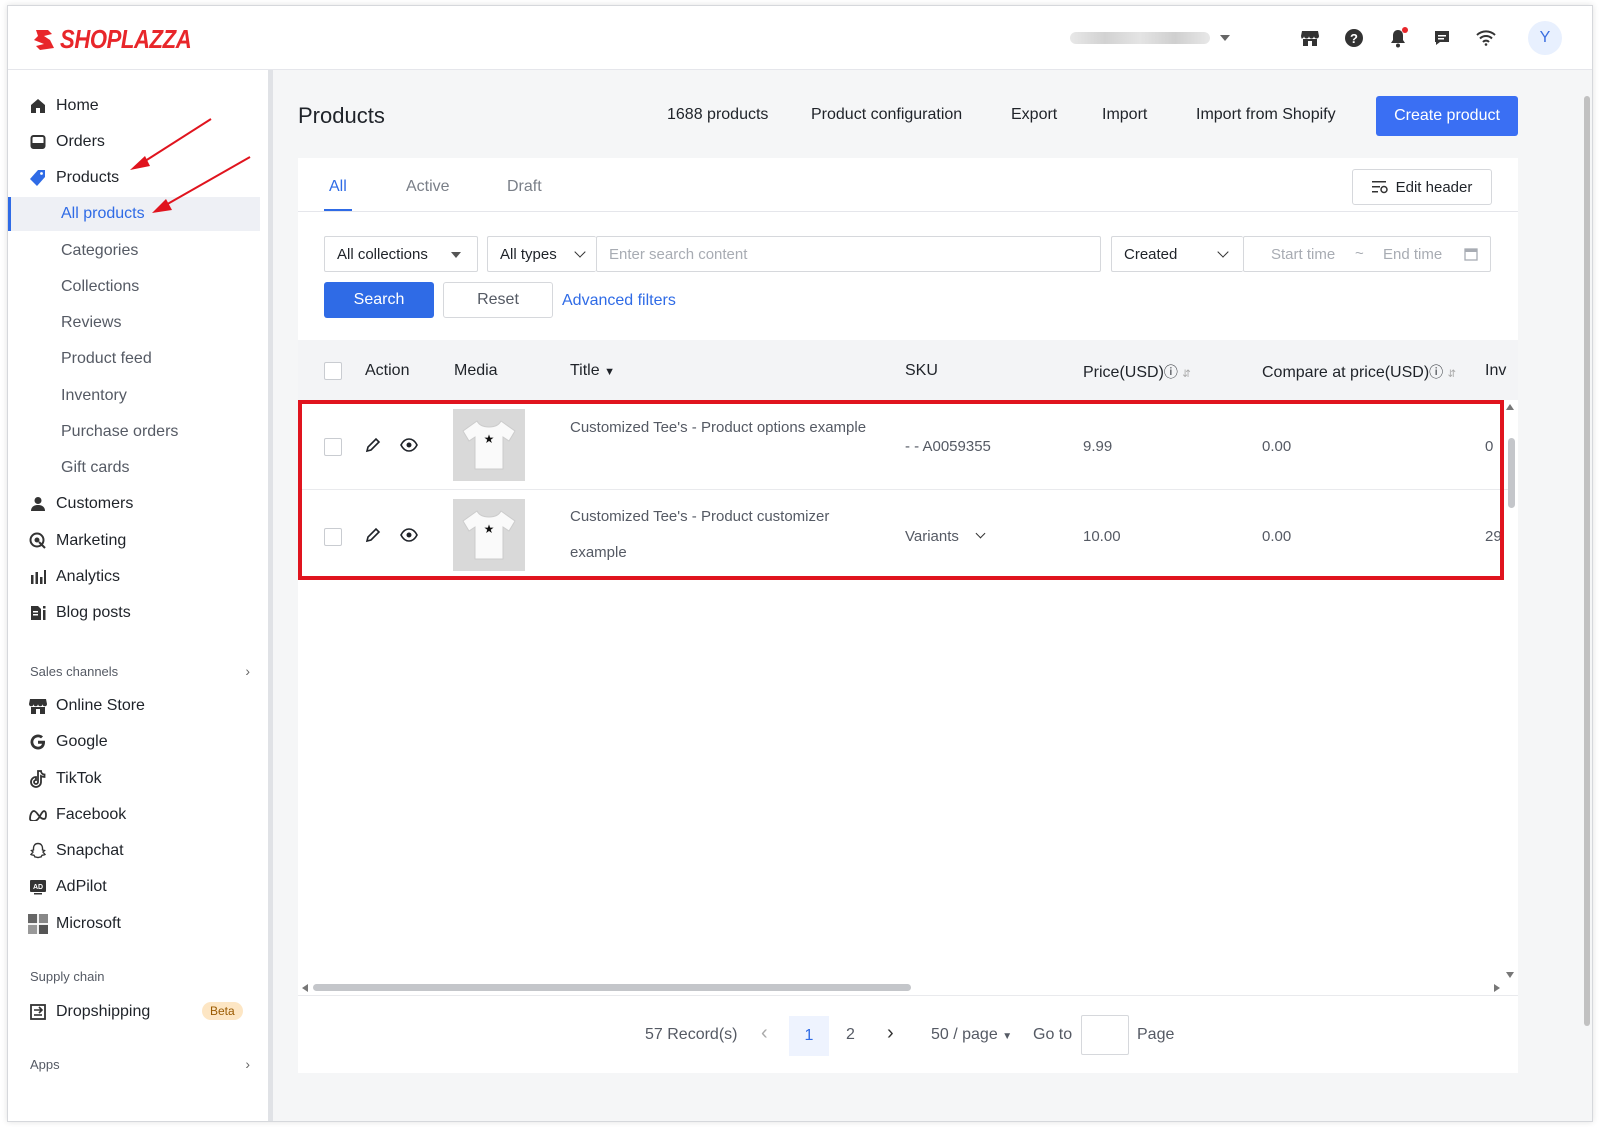 The width and height of the screenshot is (1600, 1127). What do you see at coordinates (134, 1012) in the screenshot?
I see `sidebar-item-dropshipping: Dropshipping Beta` at bounding box center [134, 1012].